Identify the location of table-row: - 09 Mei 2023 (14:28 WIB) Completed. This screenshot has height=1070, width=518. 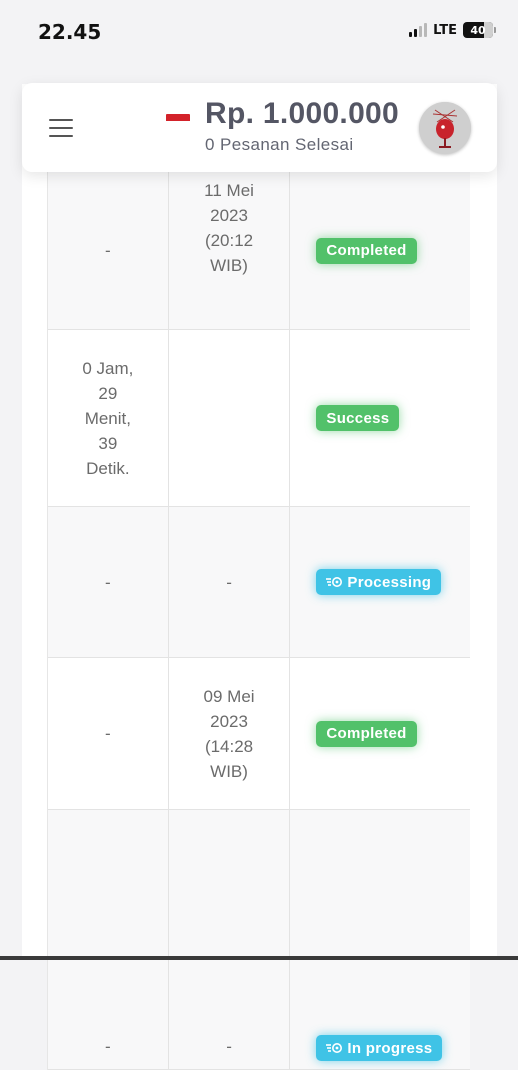
(259, 734).